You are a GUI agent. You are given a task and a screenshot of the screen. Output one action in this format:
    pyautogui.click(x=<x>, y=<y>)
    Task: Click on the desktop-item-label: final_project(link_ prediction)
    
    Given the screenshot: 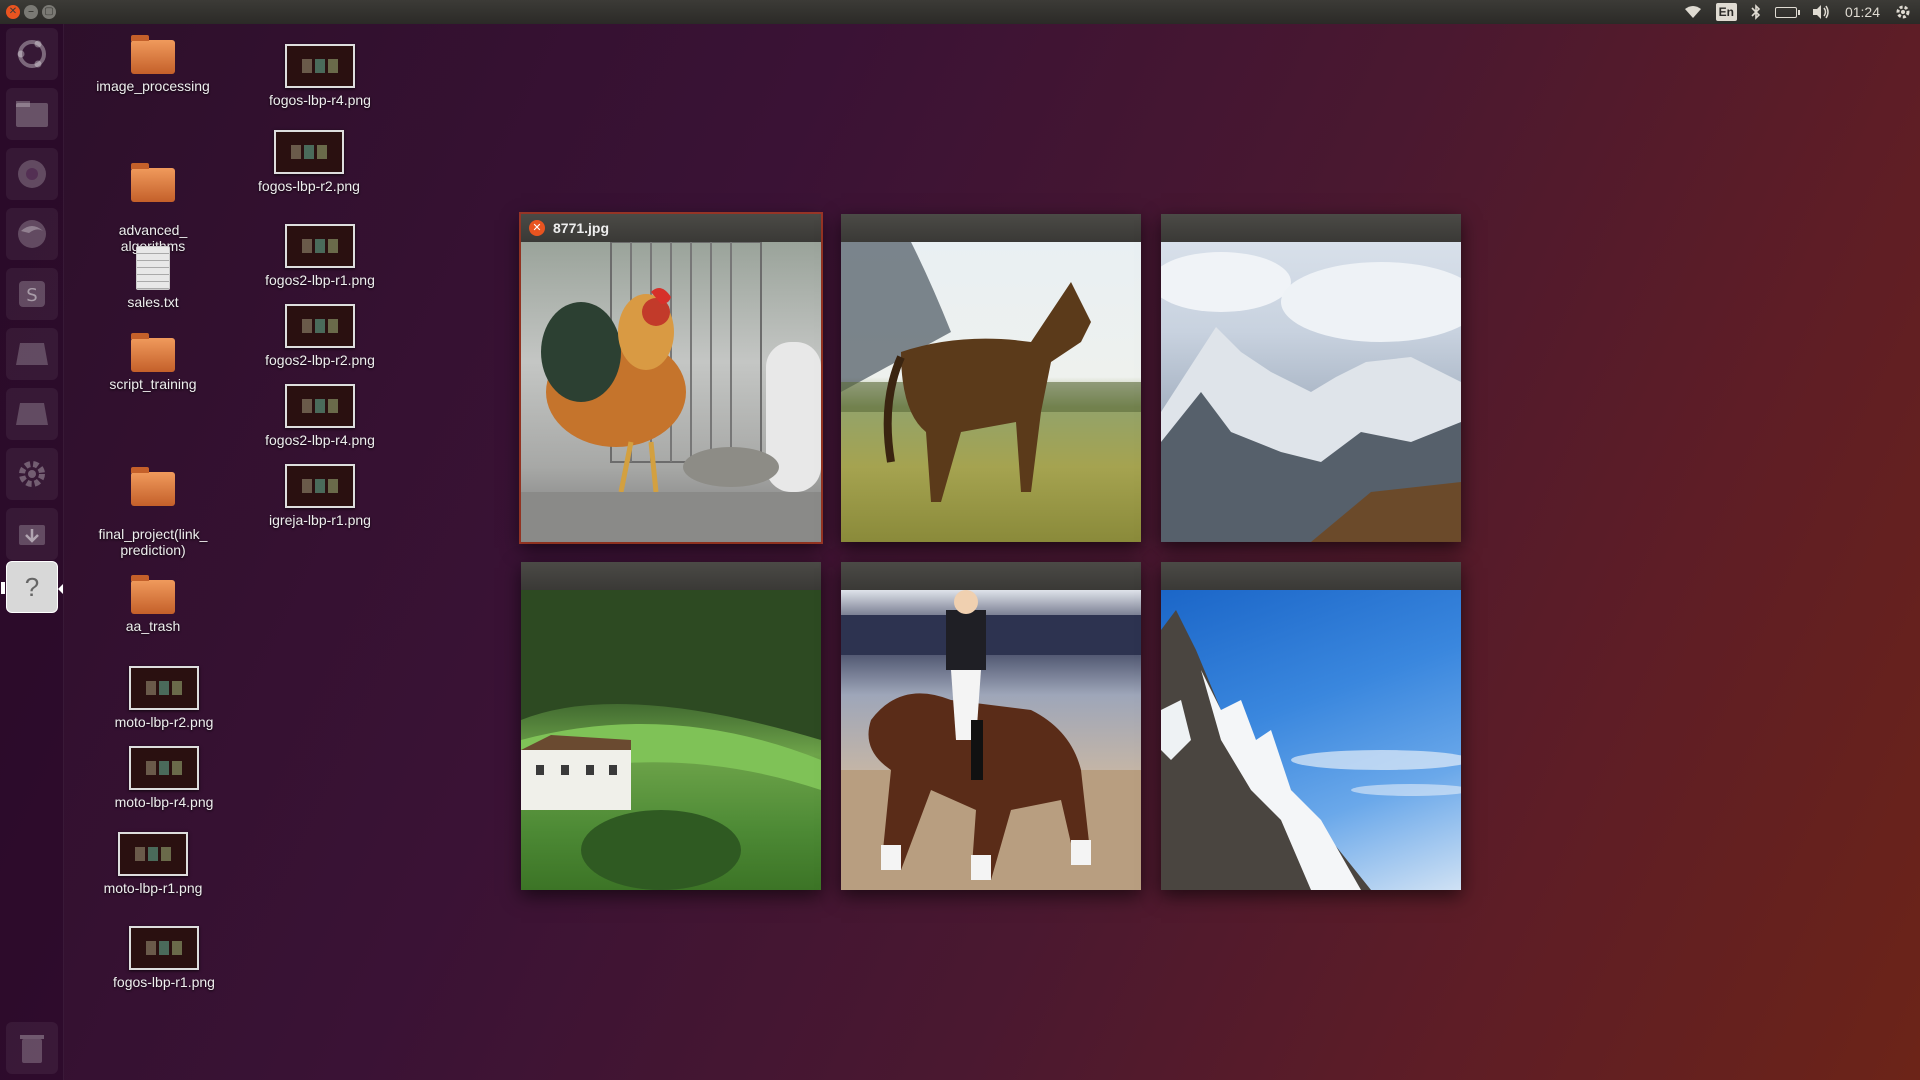 What is the action you would take?
    pyautogui.click(x=153, y=542)
    